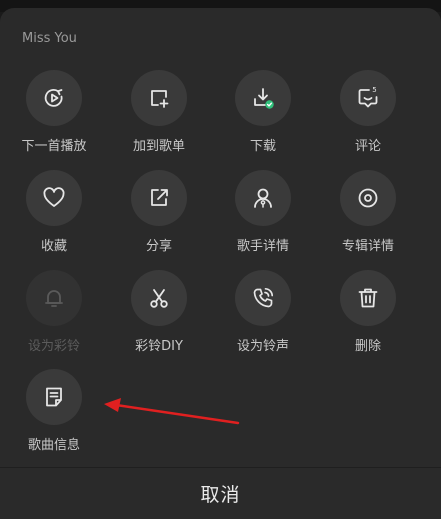  I want to click on song-info-button, so click(54, 397).